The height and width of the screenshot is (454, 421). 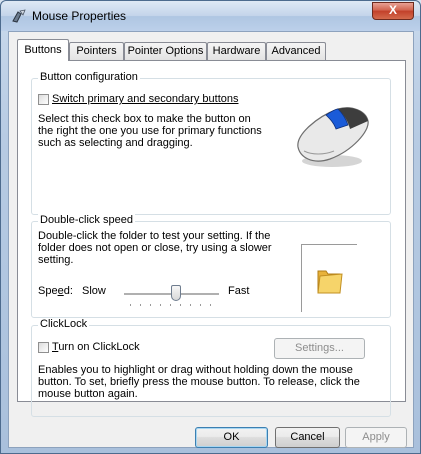 What do you see at coordinates (231, 437) in the screenshot?
I see `ok-button: OK` at bounding box center [231, 437].